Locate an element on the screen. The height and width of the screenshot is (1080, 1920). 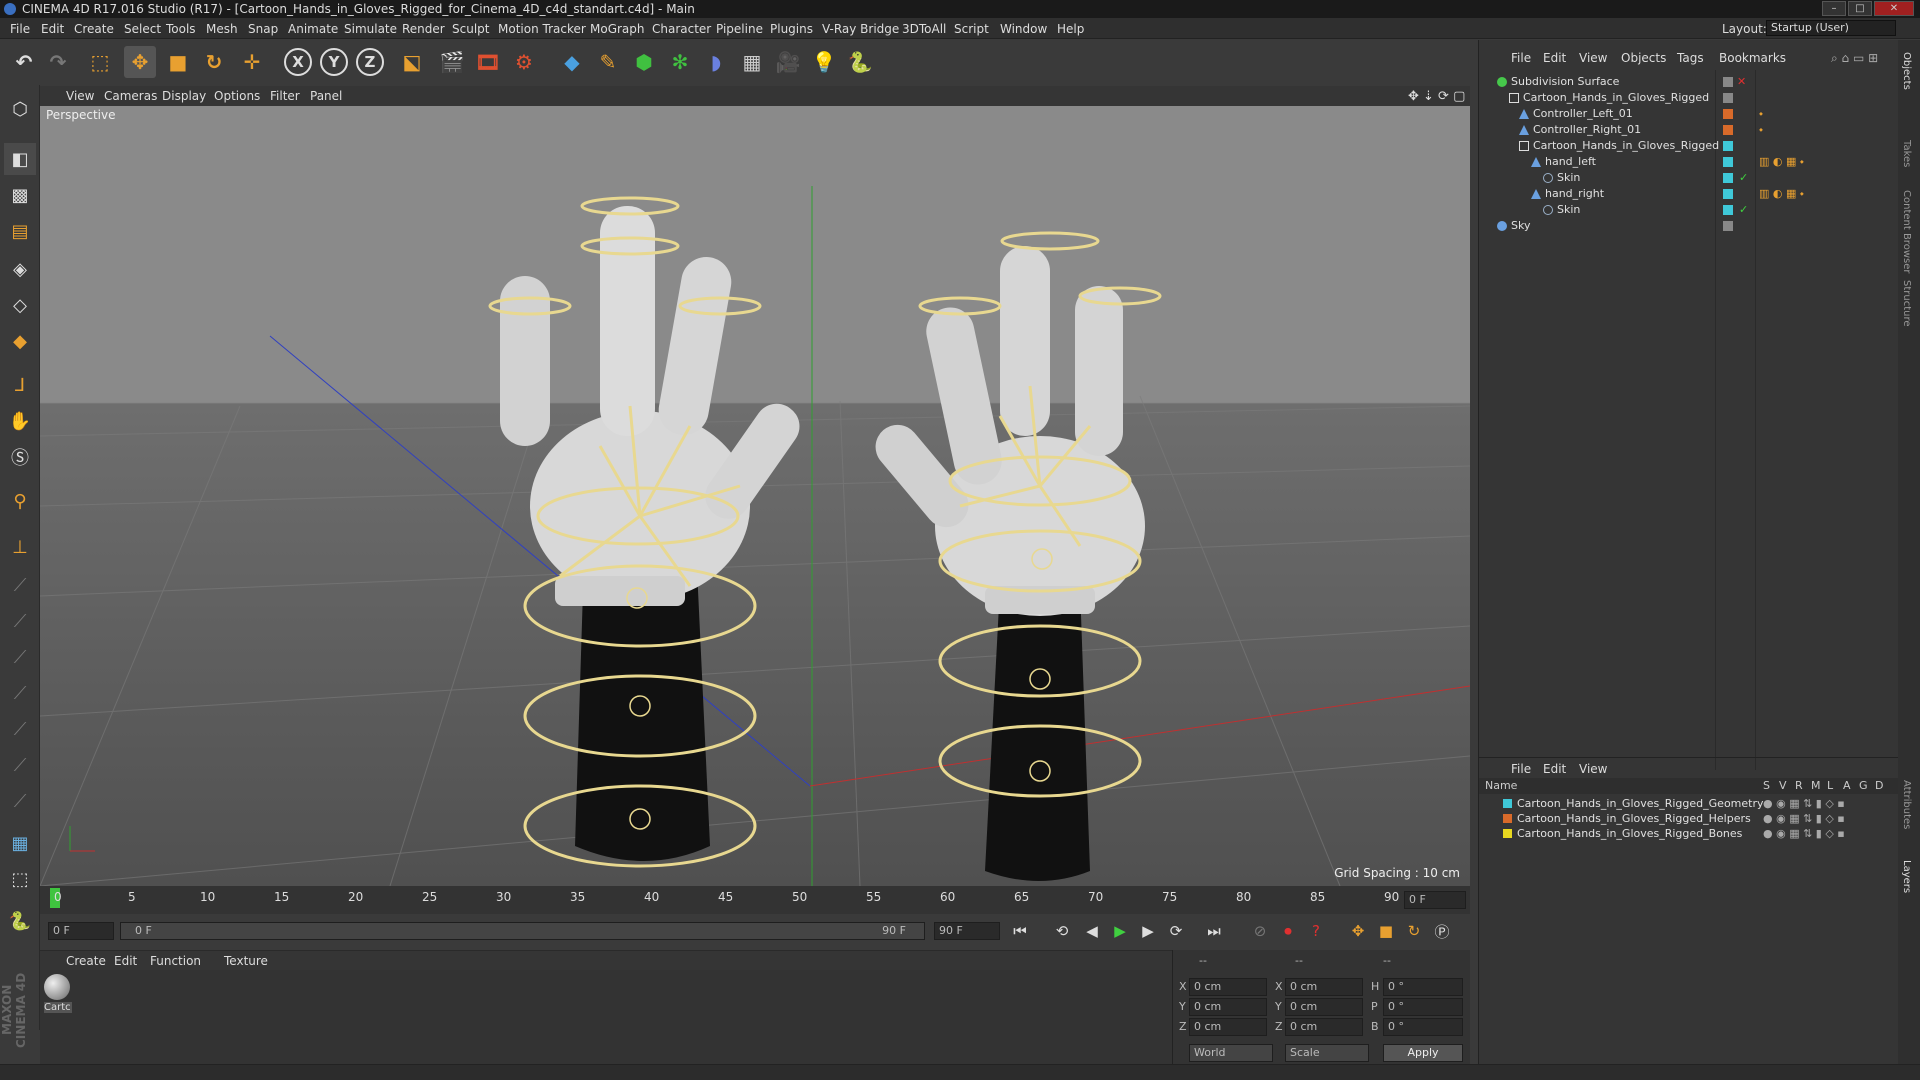
menu-mesh: Mesh is located at coordinates (222, 29).